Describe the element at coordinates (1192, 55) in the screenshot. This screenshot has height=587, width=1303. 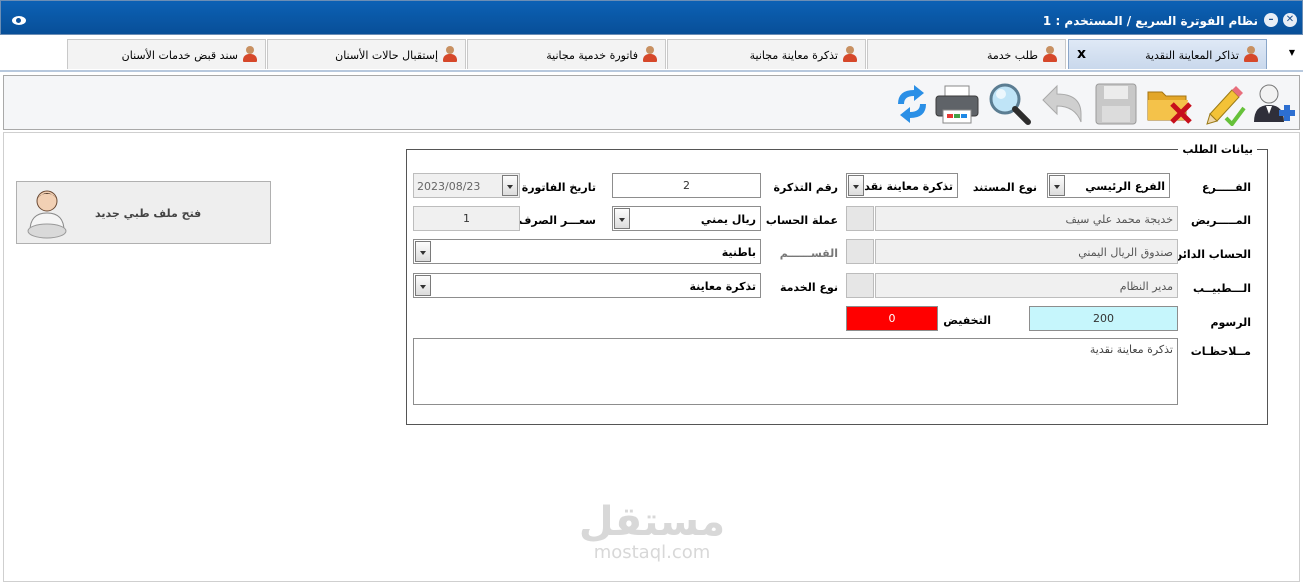
I see `tab-label: تذاكر المعاينة النقدية` at that location.